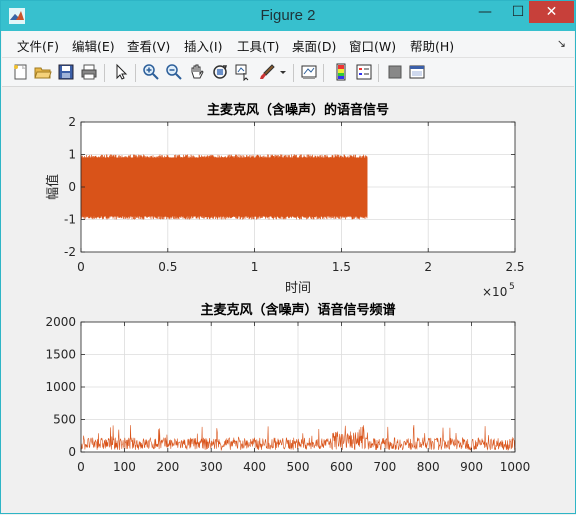 The image size is (576, 515). Describe the element at coordinates (341, 267) in the screenshot. I see `x-tick-label: 1.5` at that location.